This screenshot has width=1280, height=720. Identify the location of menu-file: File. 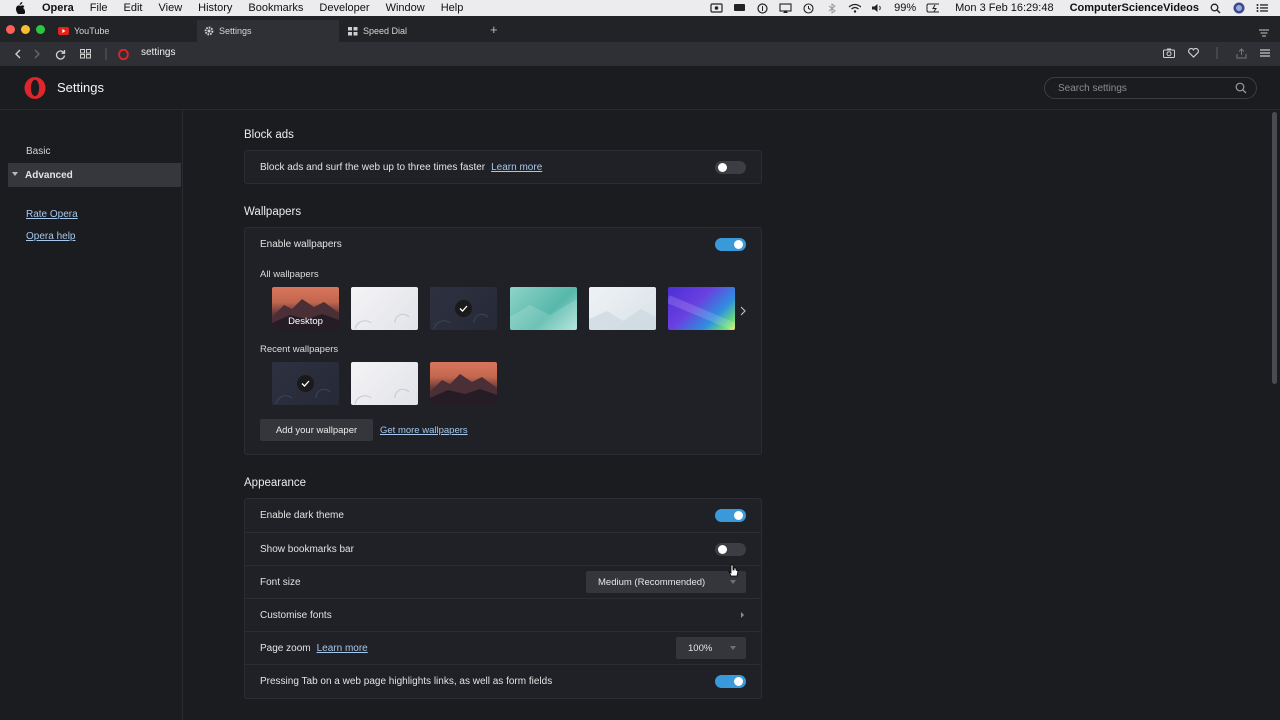
(99, 8).